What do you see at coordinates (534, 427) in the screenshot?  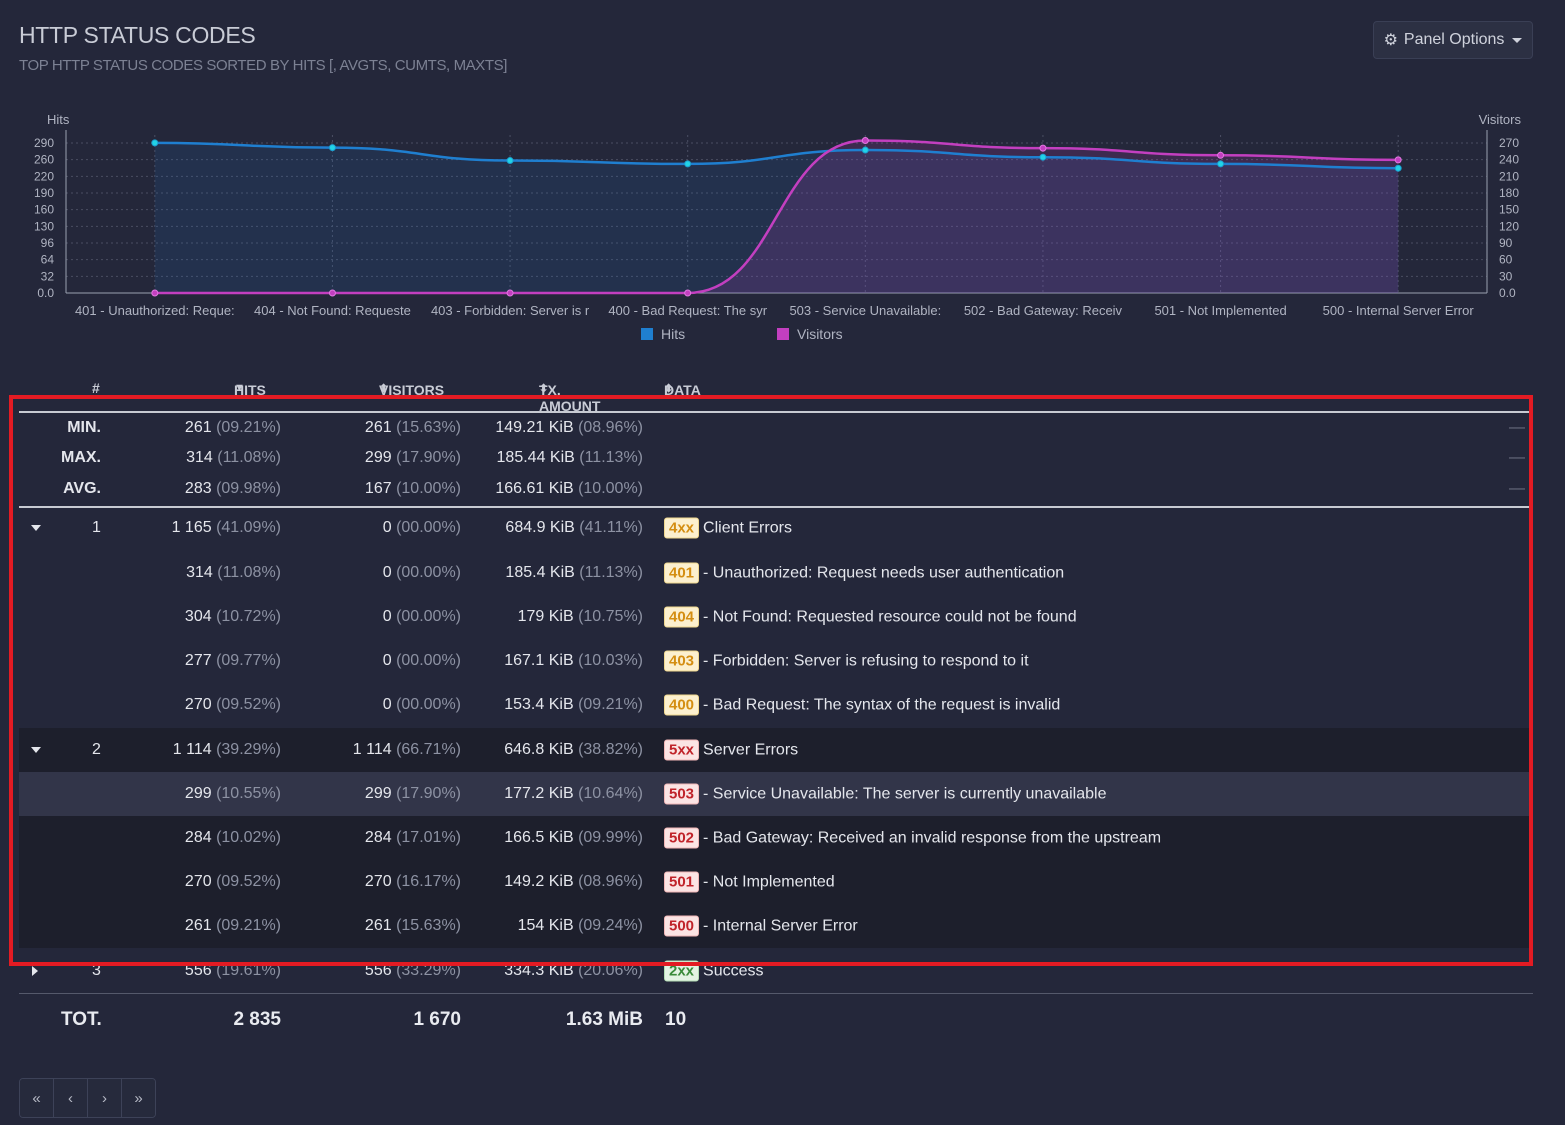 I see `tx-value: 149.21 KiB` at bounding box center [534, 427].